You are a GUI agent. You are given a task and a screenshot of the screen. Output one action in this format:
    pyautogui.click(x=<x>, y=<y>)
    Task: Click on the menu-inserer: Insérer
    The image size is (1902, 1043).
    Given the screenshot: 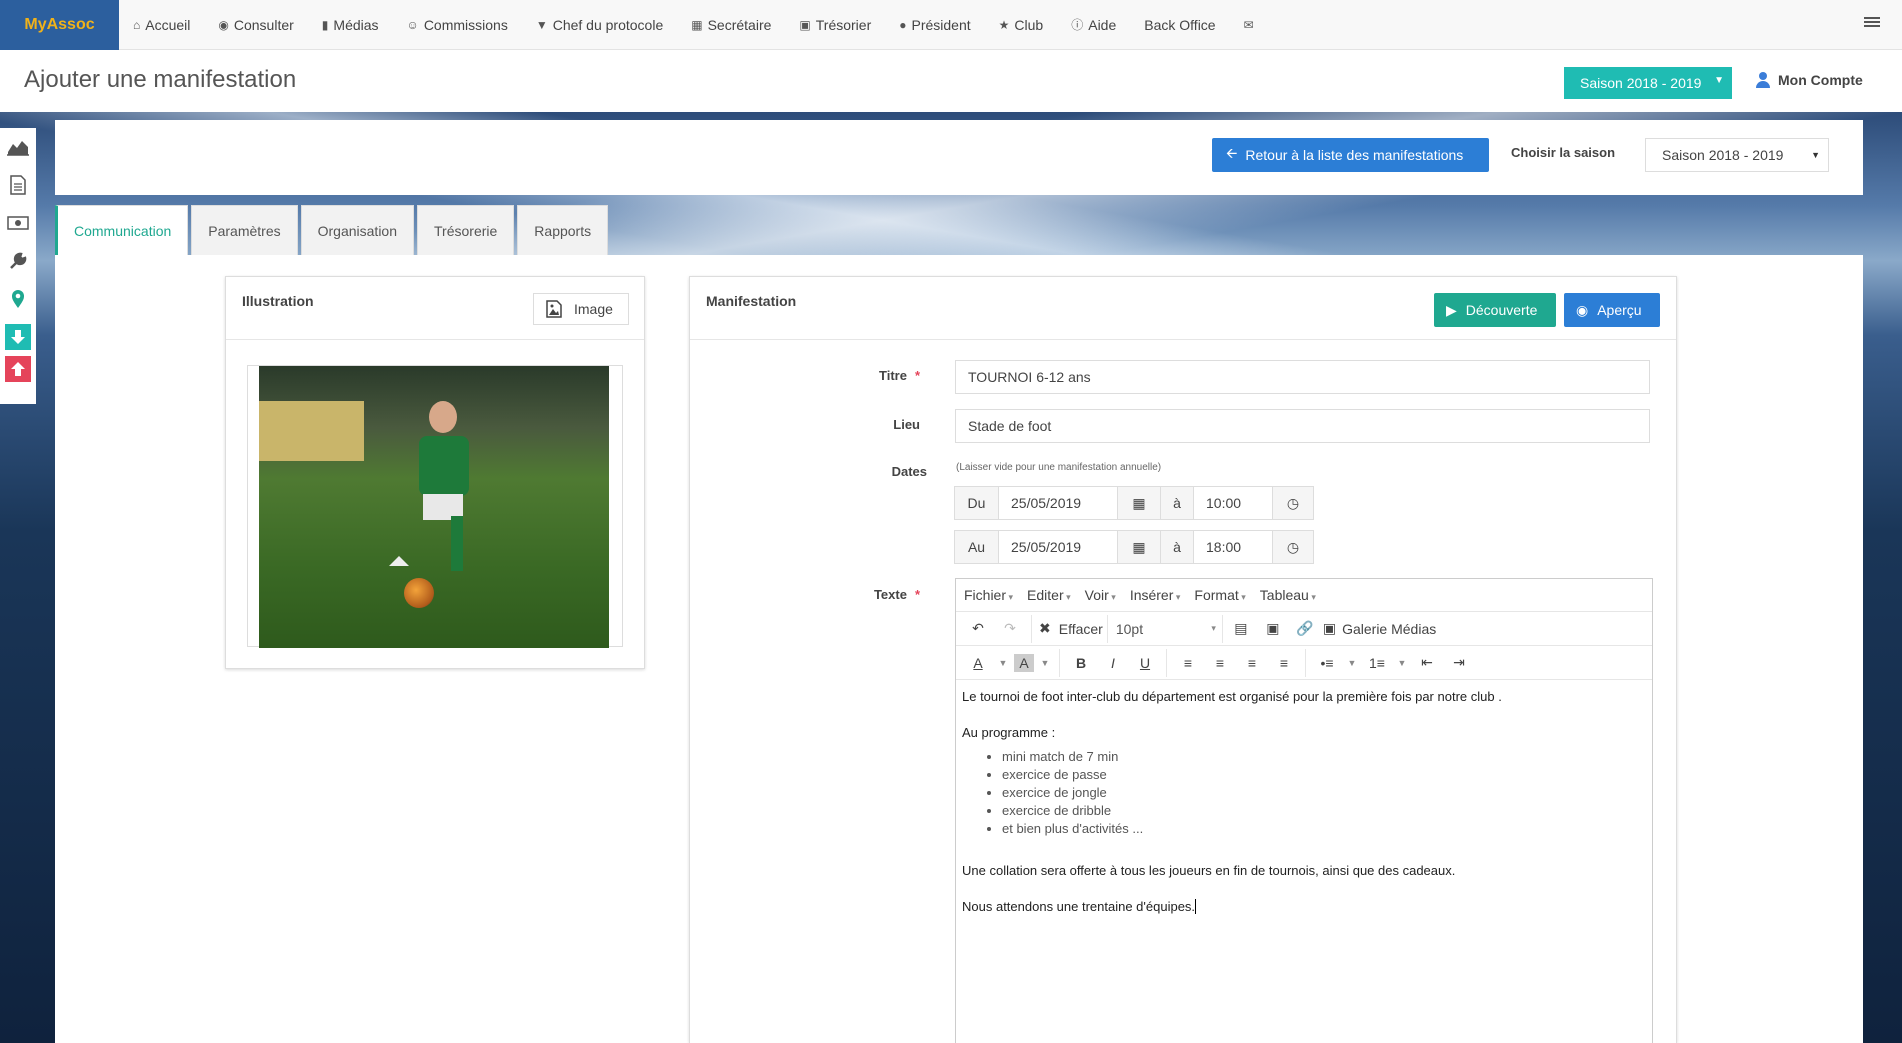 What is the action you would take?
    pyautogui.click(x=1155, y=595)
    